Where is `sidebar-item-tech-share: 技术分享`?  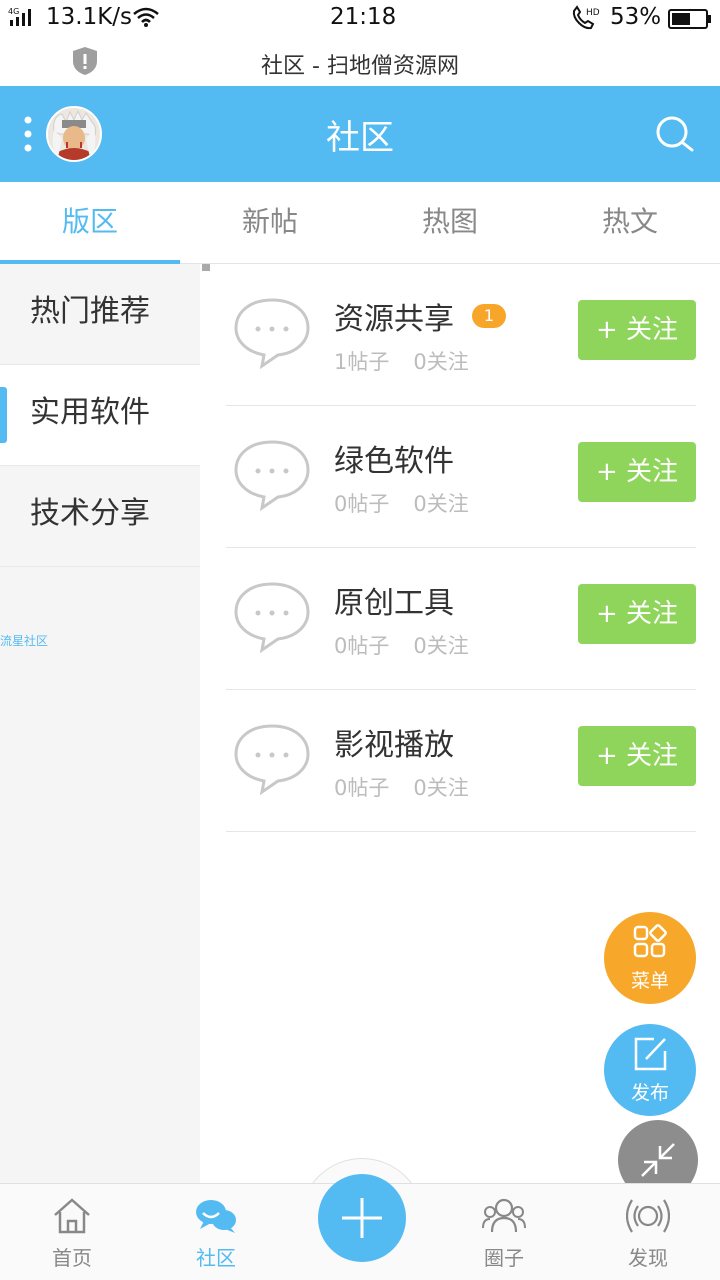
sidebar-item-tech-share: 技术分享 is located at coordinates (100, 516).